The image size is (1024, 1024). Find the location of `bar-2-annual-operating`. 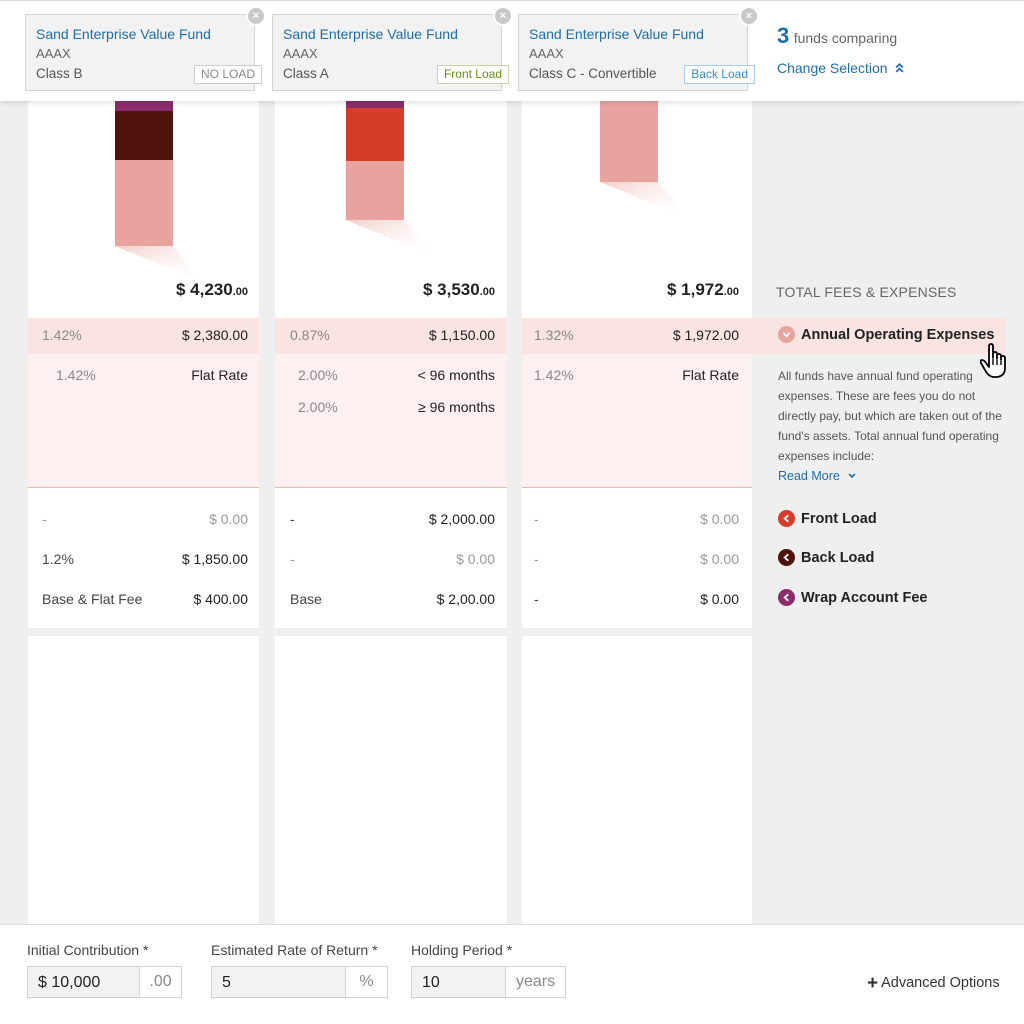

bar-2-annual-operating is located at coordinates (375, 190).